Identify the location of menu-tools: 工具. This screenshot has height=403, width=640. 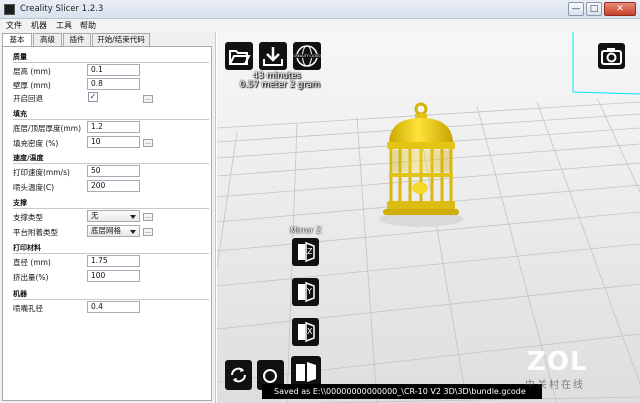
(64, 25).